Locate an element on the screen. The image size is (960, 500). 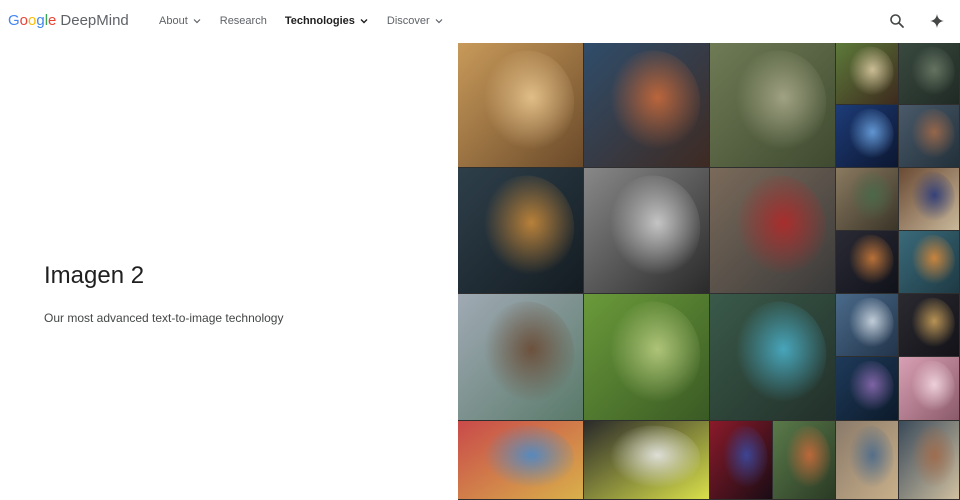
mosaic-image-giraffes-and-zebra is located at coordinates (521, 105).